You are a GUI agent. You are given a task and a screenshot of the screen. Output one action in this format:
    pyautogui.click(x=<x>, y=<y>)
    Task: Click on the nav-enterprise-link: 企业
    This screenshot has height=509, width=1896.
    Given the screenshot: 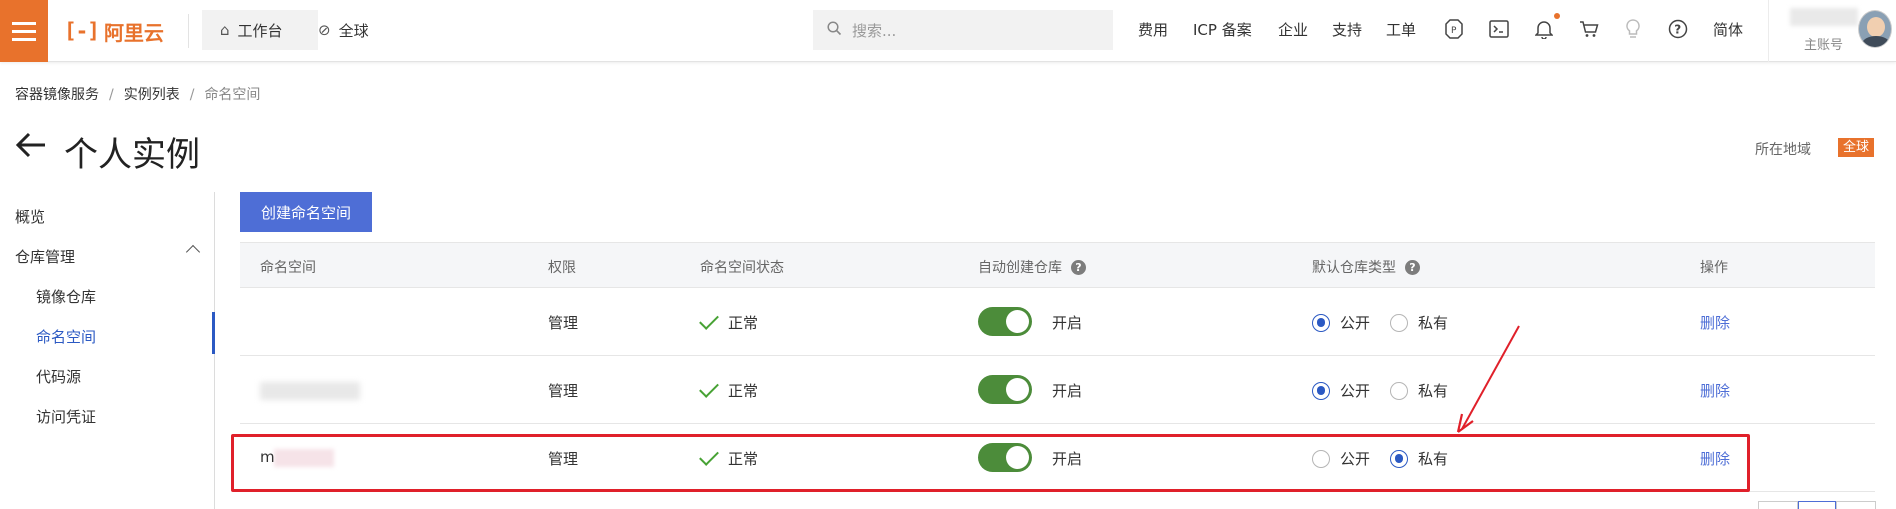 What is the action you would take?
    pyautogui.click(x=1293, y=29)
    